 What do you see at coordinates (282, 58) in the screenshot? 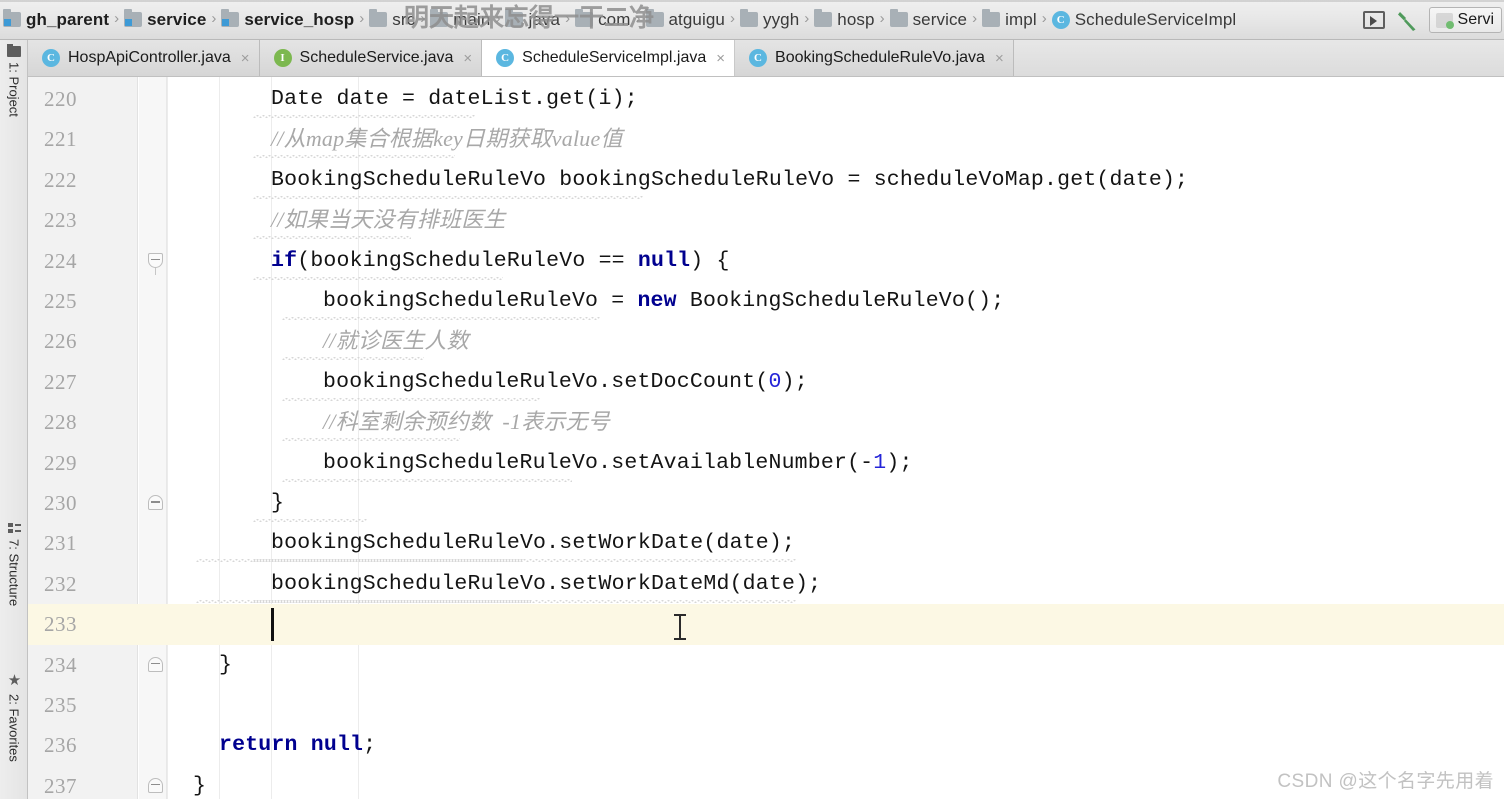
I see `interface-icon: I` at bounding box center [282, 58].